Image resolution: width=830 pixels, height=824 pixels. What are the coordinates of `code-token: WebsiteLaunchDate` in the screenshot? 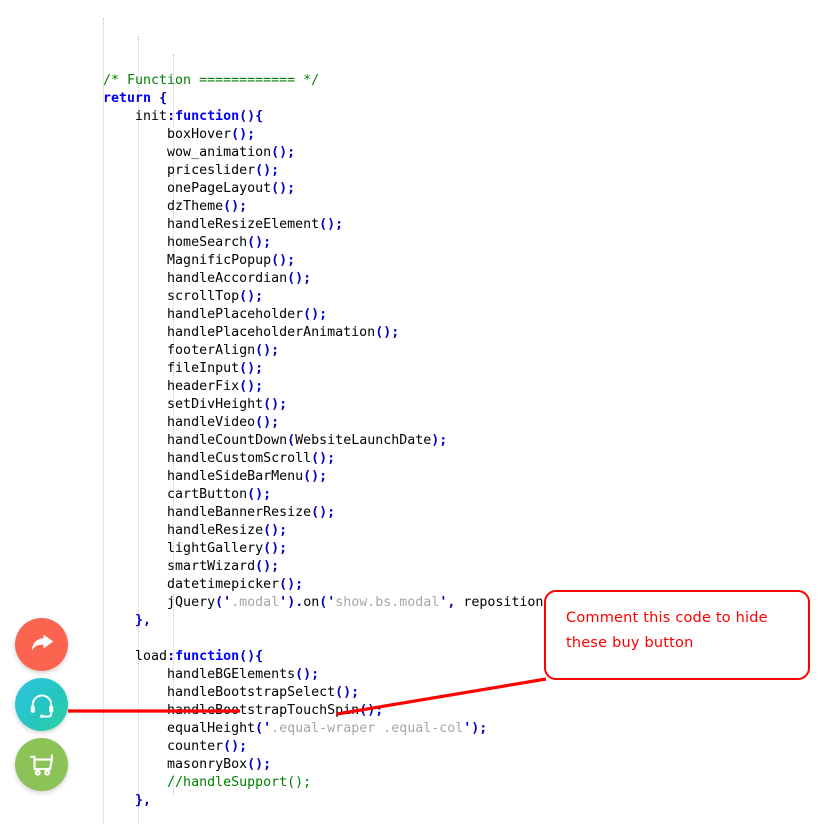 It's located at (363, 440).